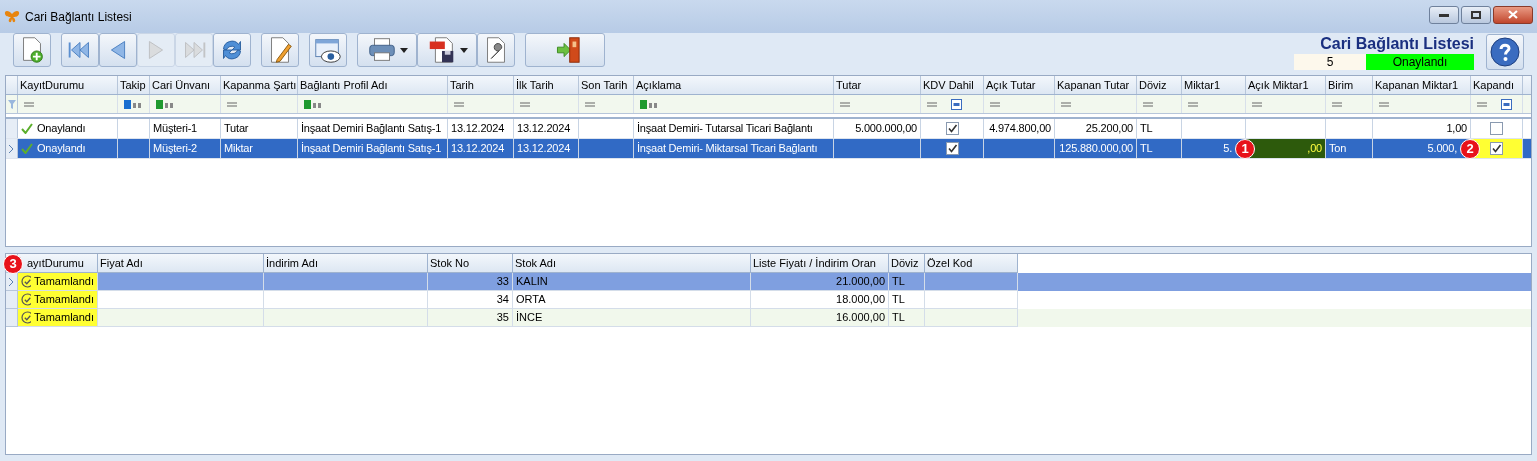 This screenshot has width=1537, height=461. I want to click on table-cell-text: 25.200,00, so click(1109, 129).